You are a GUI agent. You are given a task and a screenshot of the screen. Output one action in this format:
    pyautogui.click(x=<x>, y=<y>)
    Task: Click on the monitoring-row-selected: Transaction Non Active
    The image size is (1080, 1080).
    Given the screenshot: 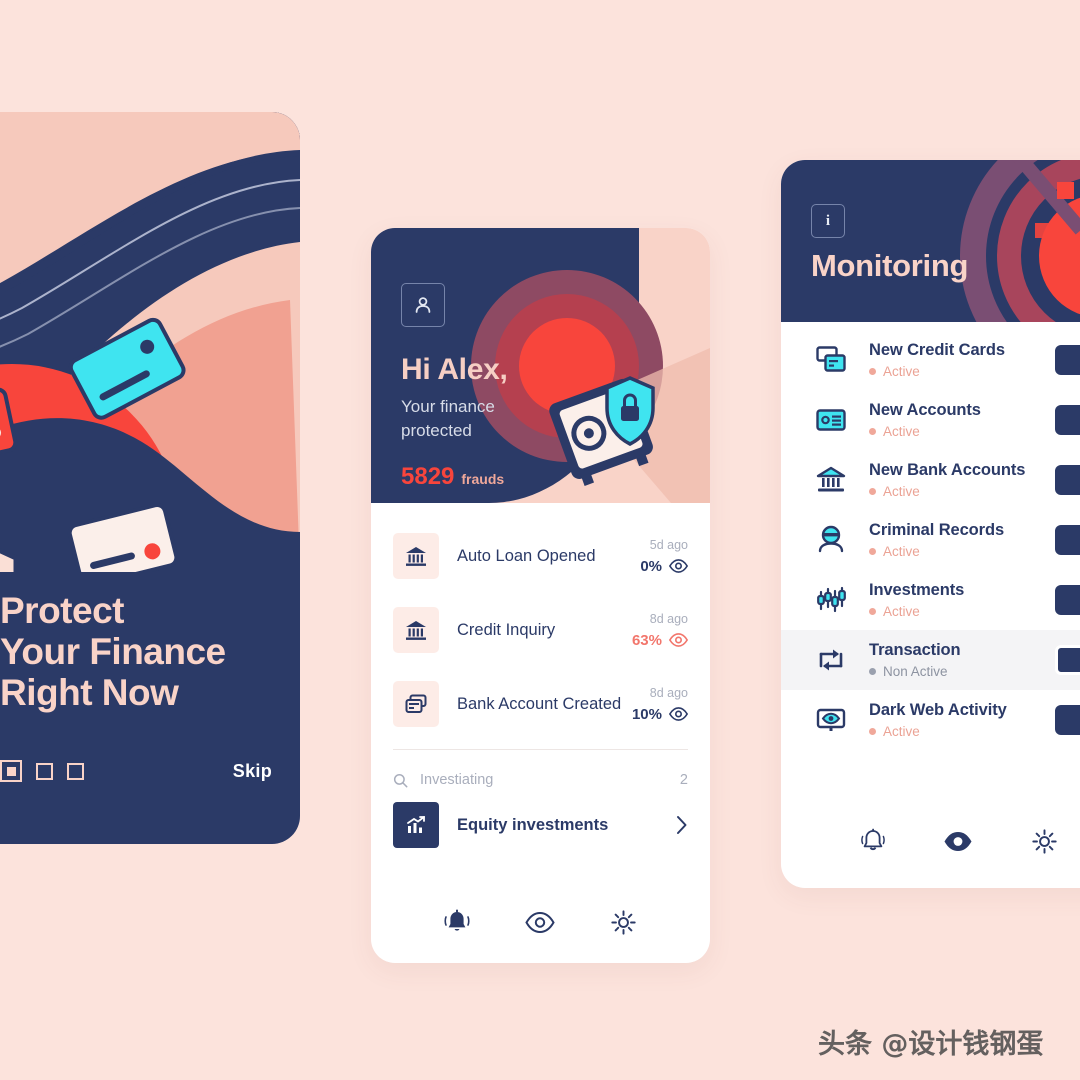 What is the action you would take?
    pyautogui.click(x=930, y=660)
    